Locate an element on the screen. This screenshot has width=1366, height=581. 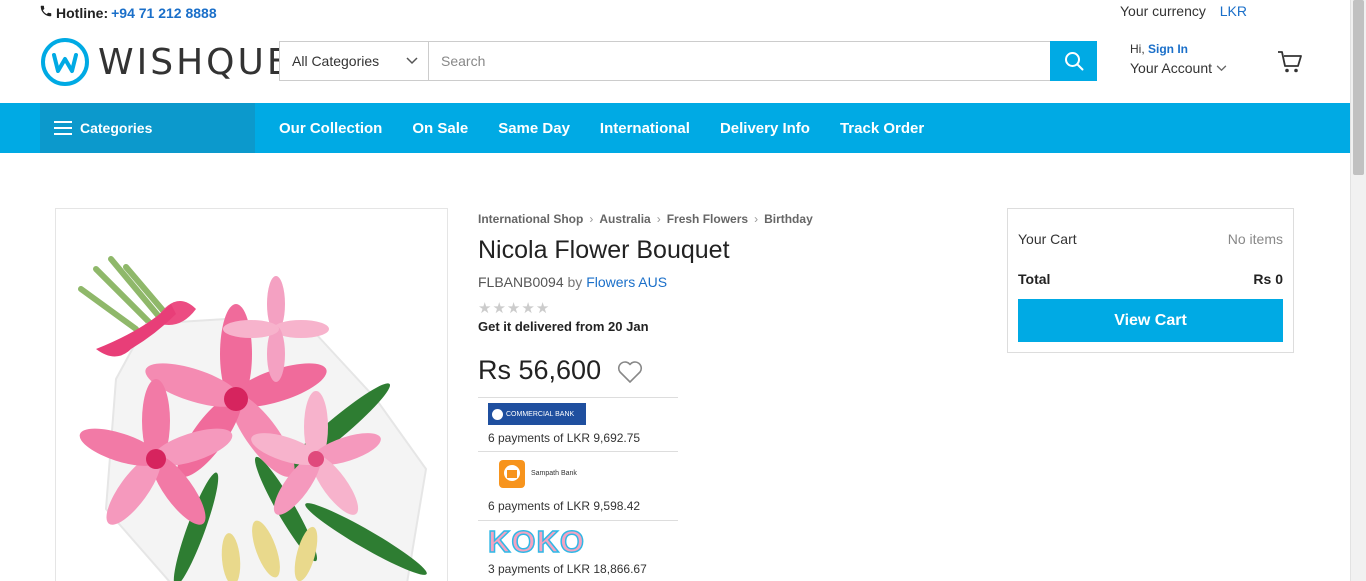
plan-koko: KOKO 3 payments of LKR 18,866.67 is located at coordinates (578, 550).